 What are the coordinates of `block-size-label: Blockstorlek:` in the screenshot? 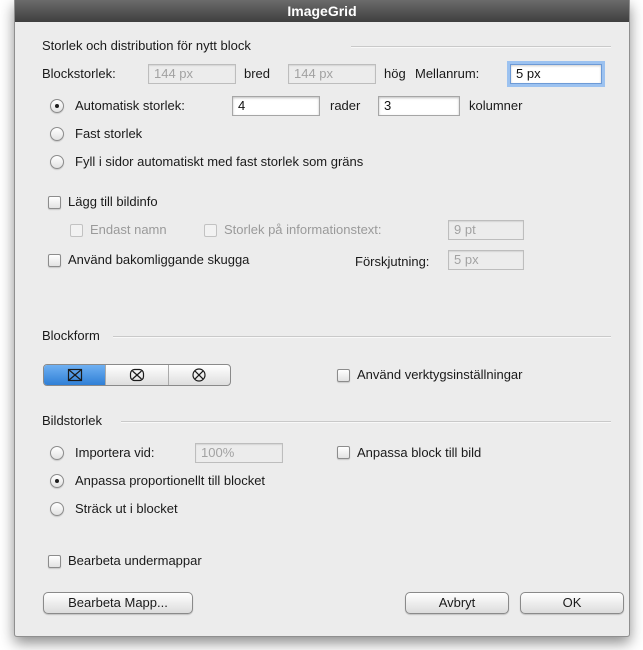 It's located at (79, 73).